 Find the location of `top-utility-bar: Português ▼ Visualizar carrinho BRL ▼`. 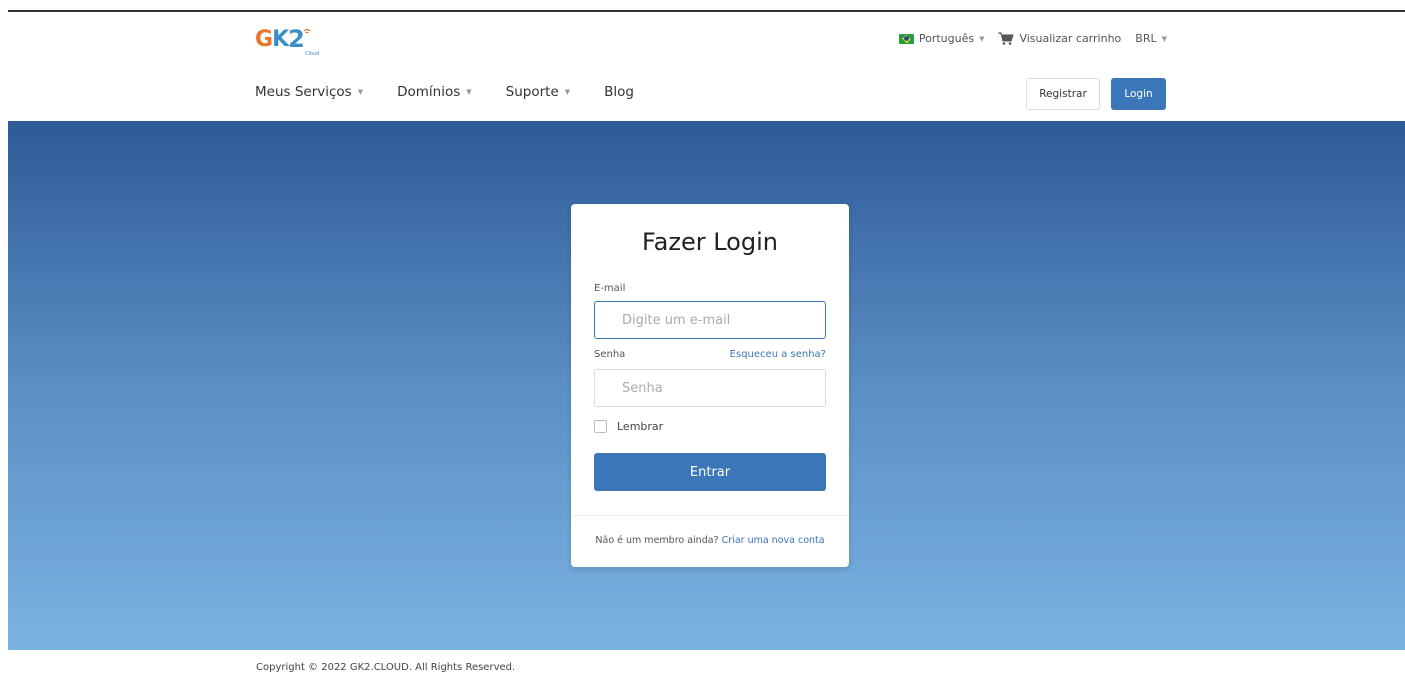

top-utility-bar: Português ▼ Visualizar carrinho BRL ▼ is located at coordinates (1032, 38).